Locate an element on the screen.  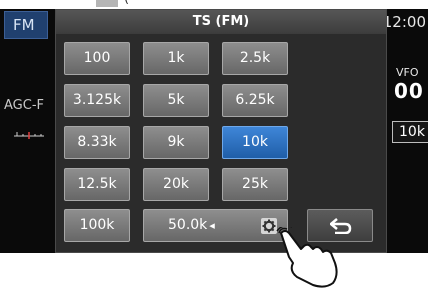
top-caption-strip: ( is located at coordinates (216, 4).